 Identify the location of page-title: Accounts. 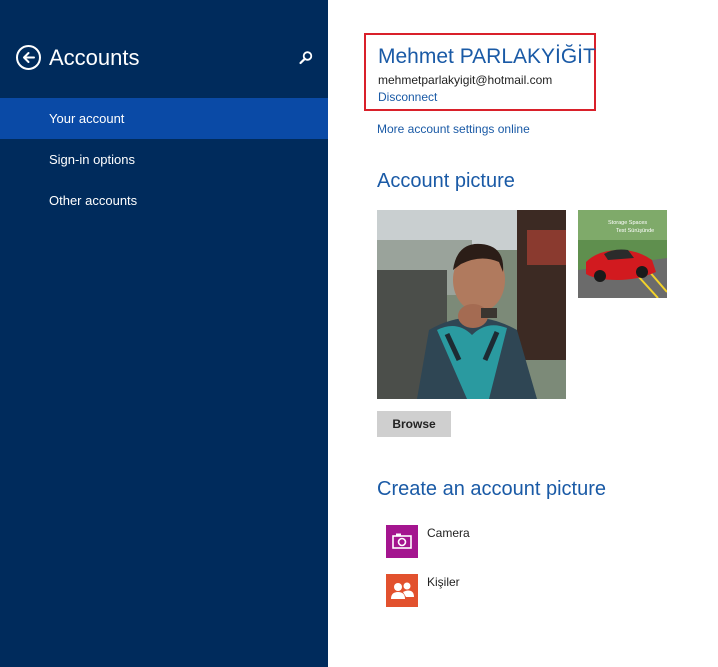
(94, 57).